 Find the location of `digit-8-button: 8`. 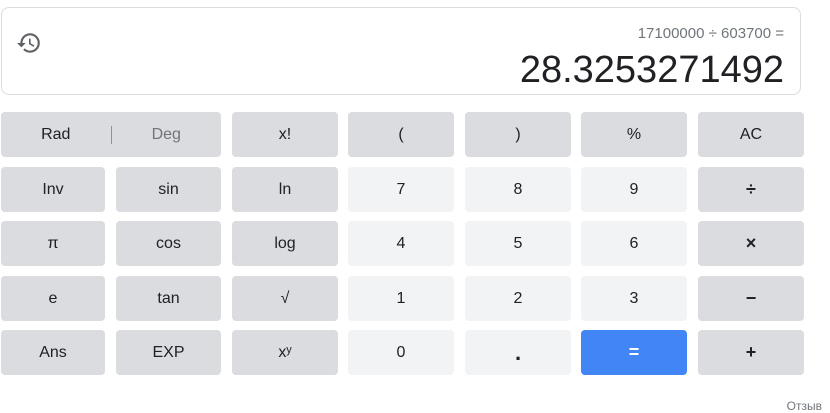

digit-8-button: 8 is located at coordinates (518, 189).